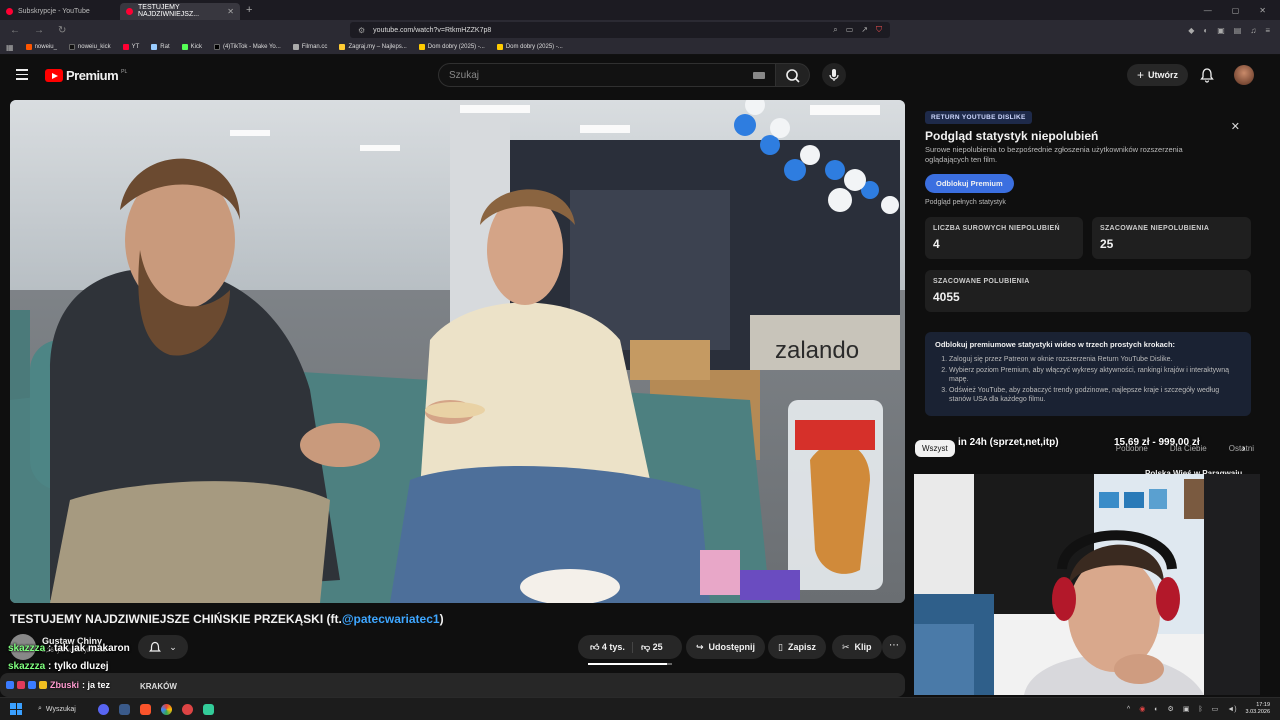 This screenshot has height=720, width=1280. What do you see at coordinates (850, 30) in the screenshot?
I see `pip-icon: ▭` at bounding box center [850, 30].